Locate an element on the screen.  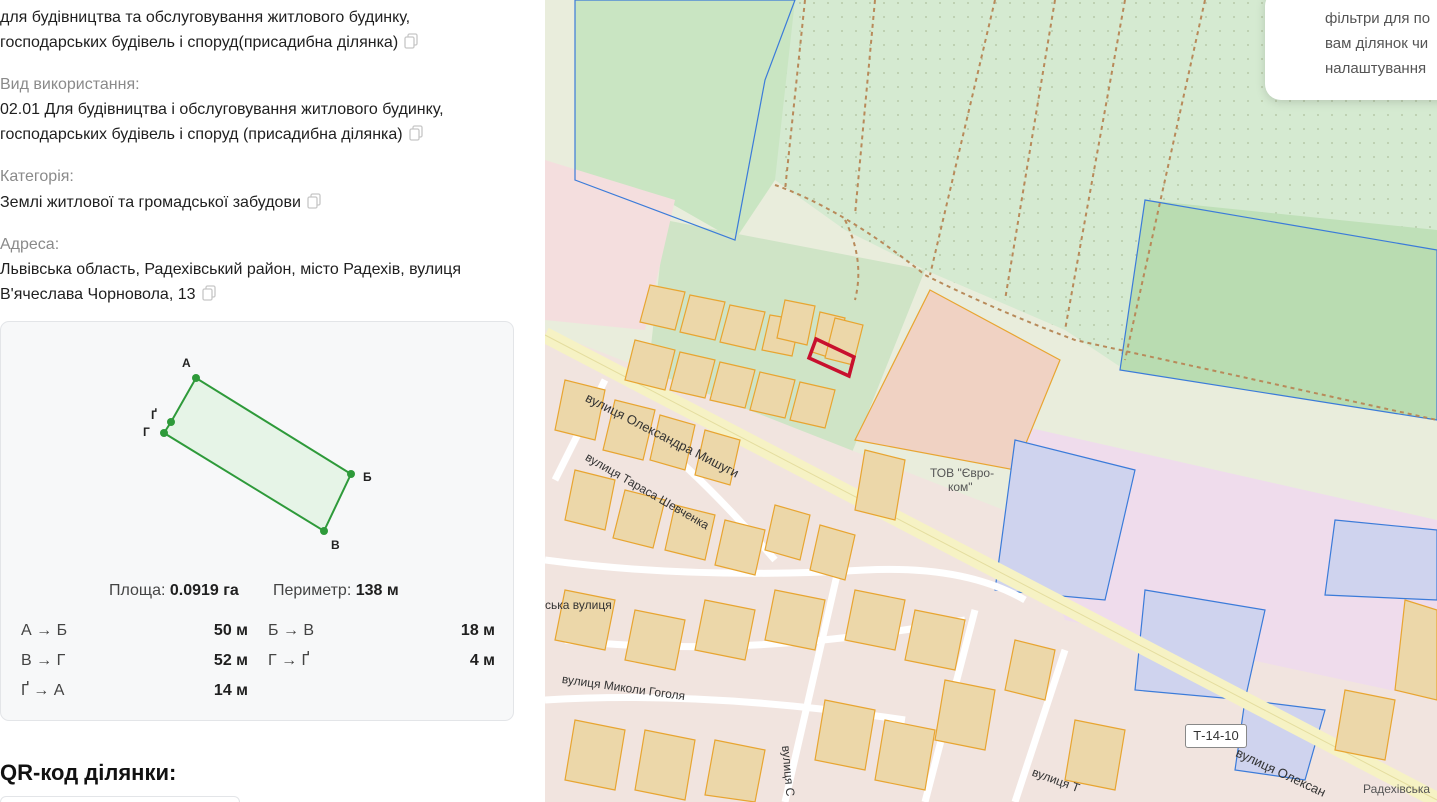
vertex-a-dot is located at coordinates (196, 378).